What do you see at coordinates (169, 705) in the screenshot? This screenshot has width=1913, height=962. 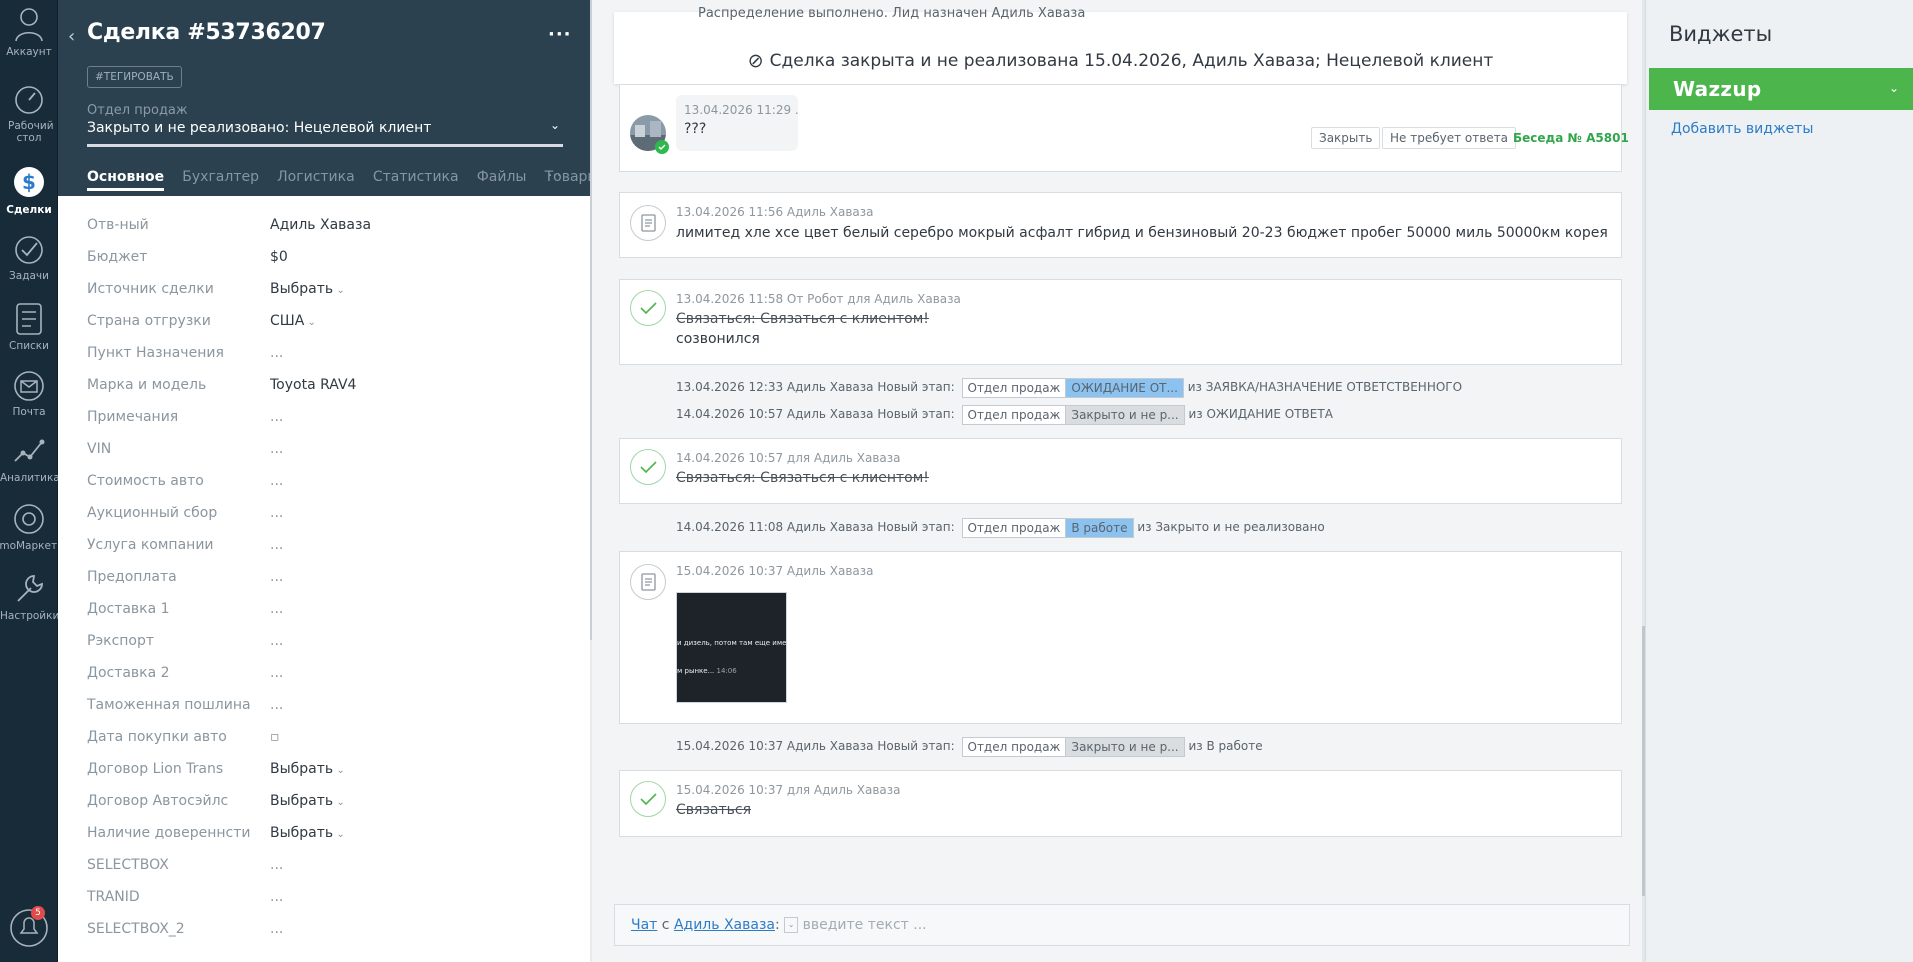 I see `deal-field-label: Таможенная пошлина` at bounding box center [169, 705].